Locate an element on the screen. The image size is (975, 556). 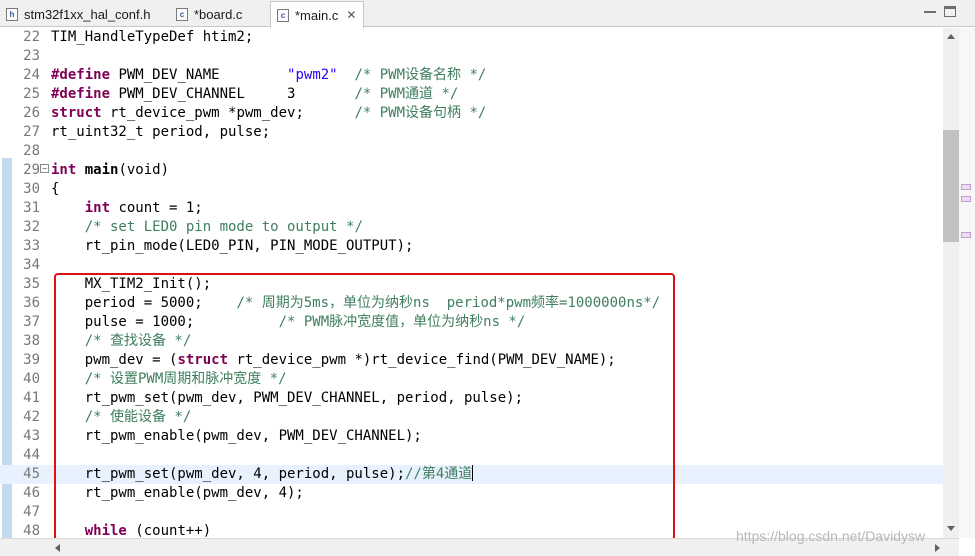
tab-board-c: c *board.c is located at coordinates (219, 14).